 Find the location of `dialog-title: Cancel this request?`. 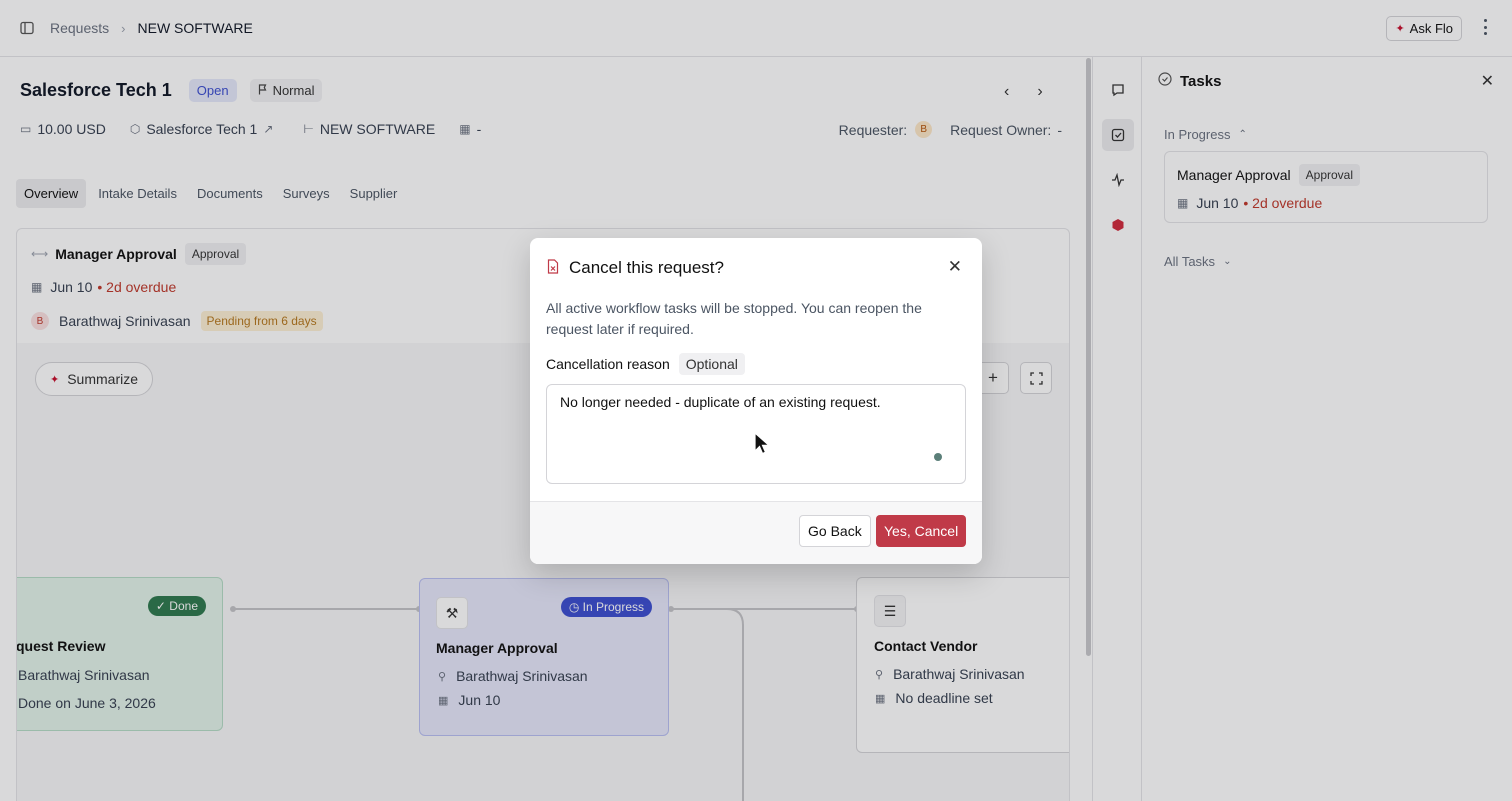

dialog-title: Cancel this request? is located at coordinates (646, 267).